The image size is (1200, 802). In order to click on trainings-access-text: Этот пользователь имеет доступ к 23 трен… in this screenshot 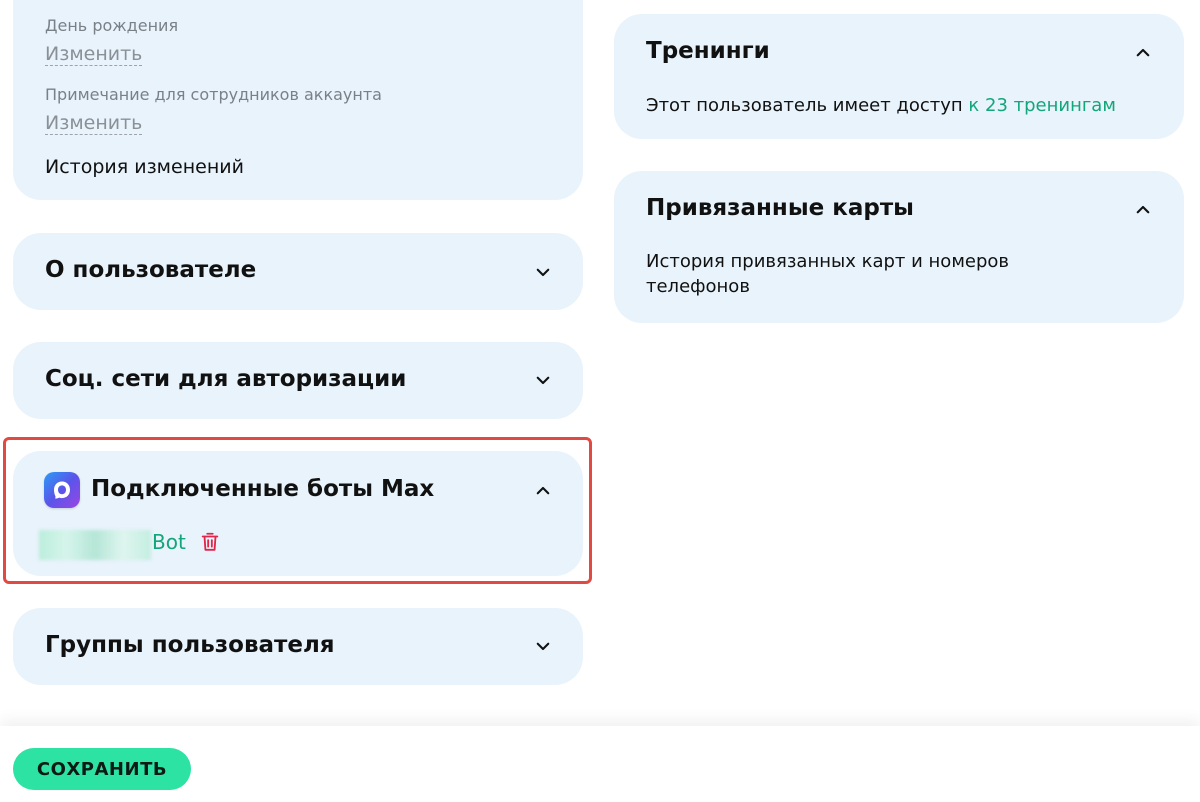, I will do `click(881, 105)`.